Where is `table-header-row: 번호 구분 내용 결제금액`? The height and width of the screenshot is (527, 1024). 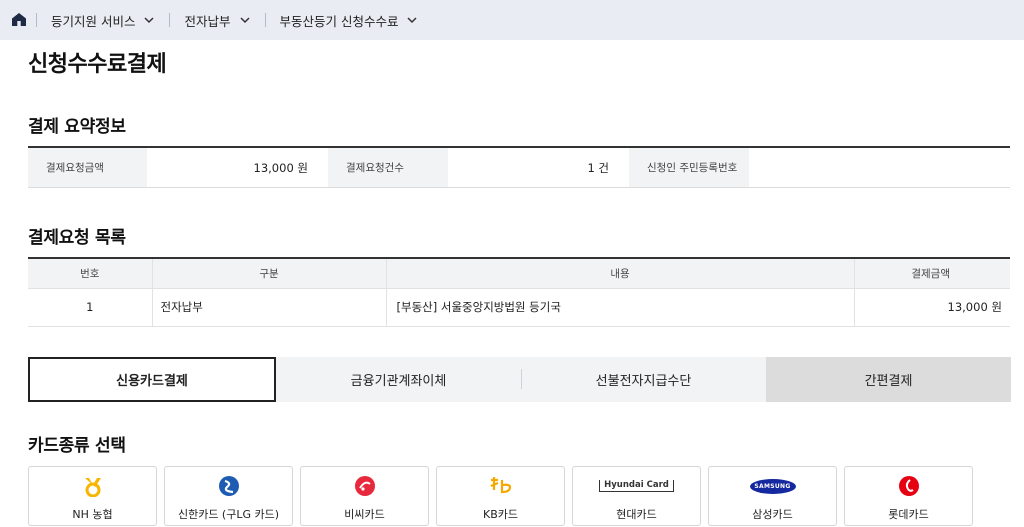 table-header-row: 번호 구분 내용 결제금액 is located at coordinates (519, 273).